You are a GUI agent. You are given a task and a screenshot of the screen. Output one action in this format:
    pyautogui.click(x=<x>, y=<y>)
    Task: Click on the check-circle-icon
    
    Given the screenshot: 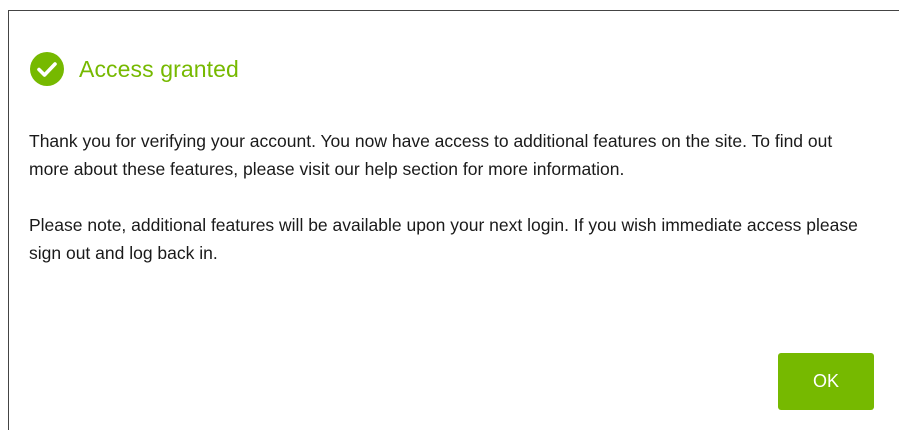 What is the action you would take?
    pyautogui.click(x=47, y=69)
    